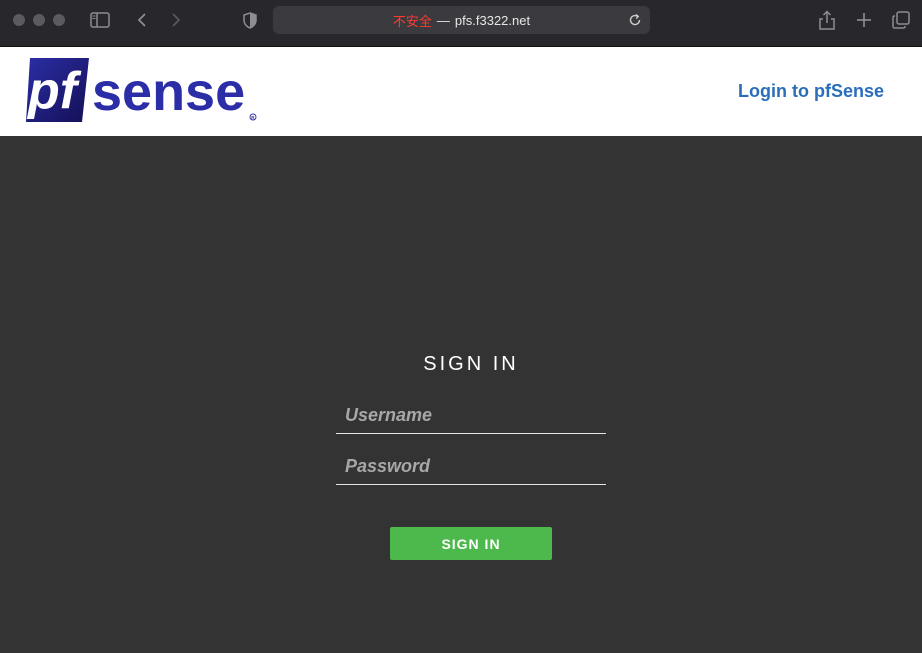 This screenshot has height=653, width=922. I want to click on header-login-title: Login to pfSense, so click(811, 91).